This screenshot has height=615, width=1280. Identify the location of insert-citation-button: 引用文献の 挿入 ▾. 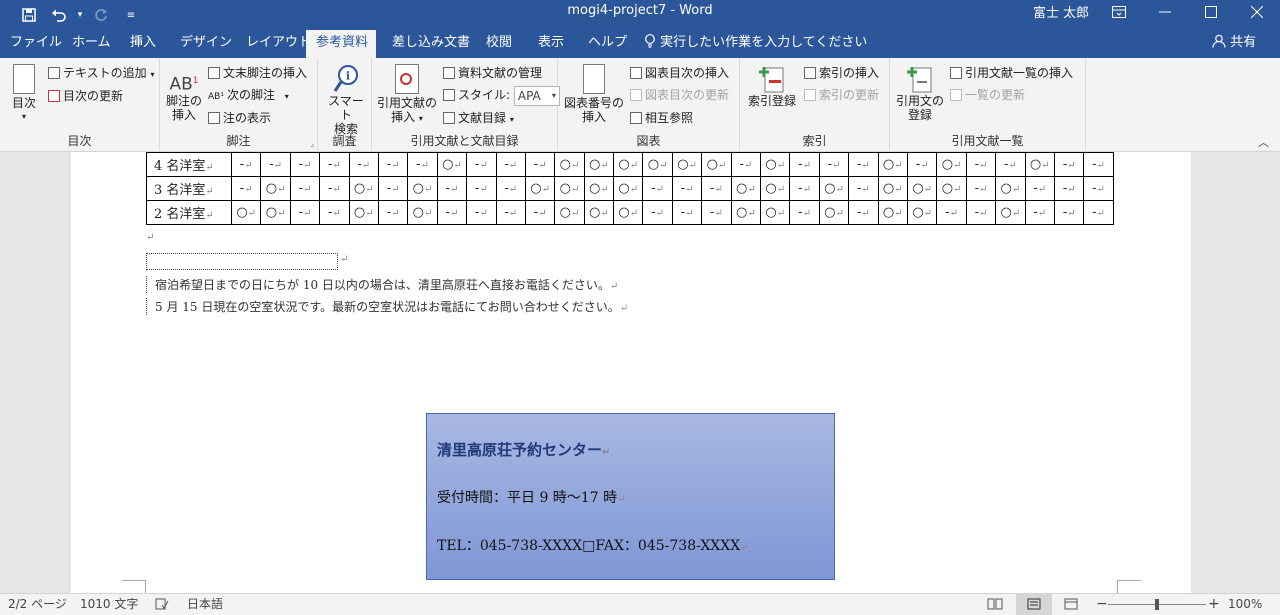
(407, 95).